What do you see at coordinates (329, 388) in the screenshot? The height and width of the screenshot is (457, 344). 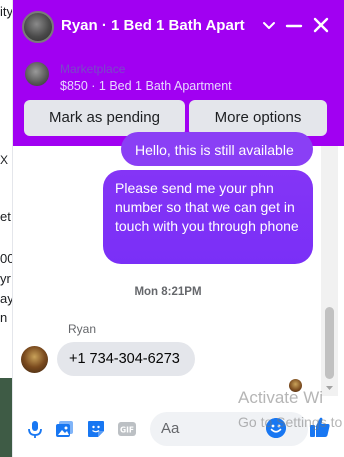 I see `scroll-down-arrow-icon` at bounding box center [329, 388].